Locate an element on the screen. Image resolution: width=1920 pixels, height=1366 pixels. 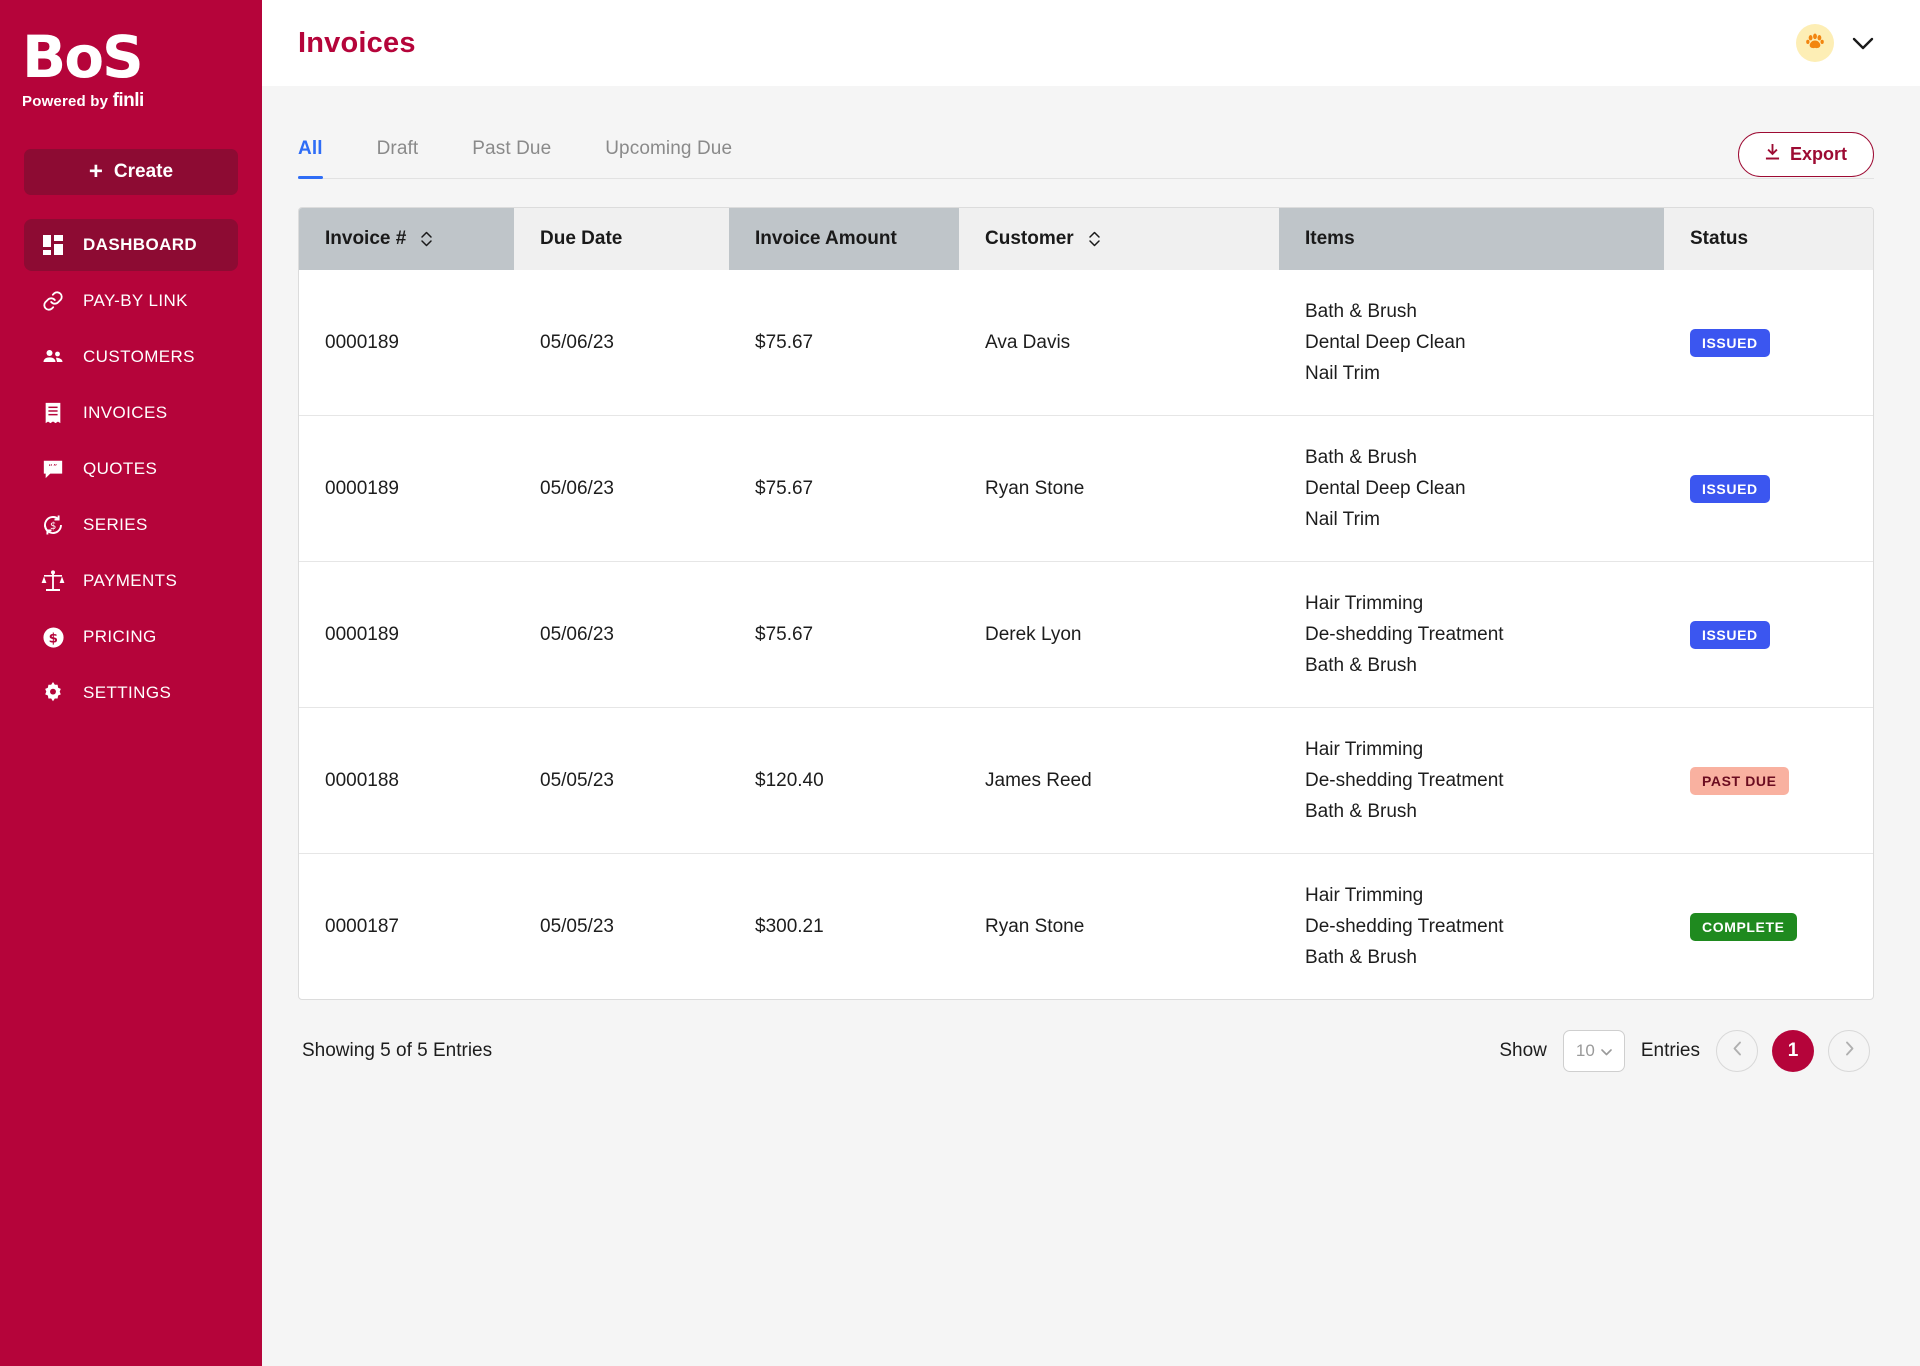
prev-page-button is located at coordinates (1737, 1051).